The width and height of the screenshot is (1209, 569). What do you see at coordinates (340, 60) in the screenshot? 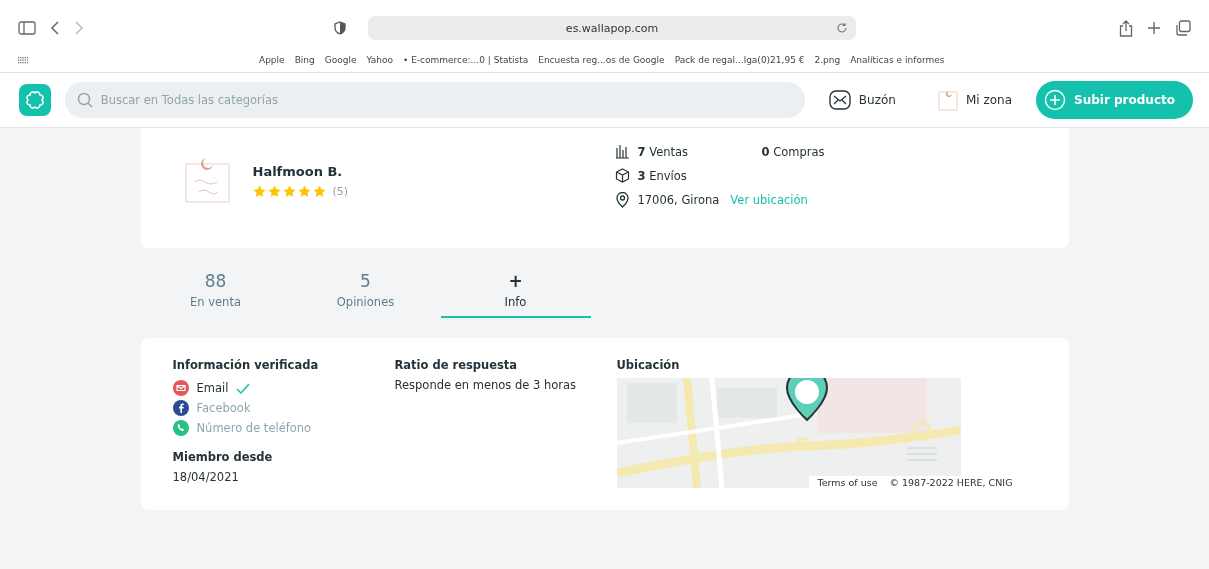
I see `bookmark-link: Google` at bounding box center [340, 60].